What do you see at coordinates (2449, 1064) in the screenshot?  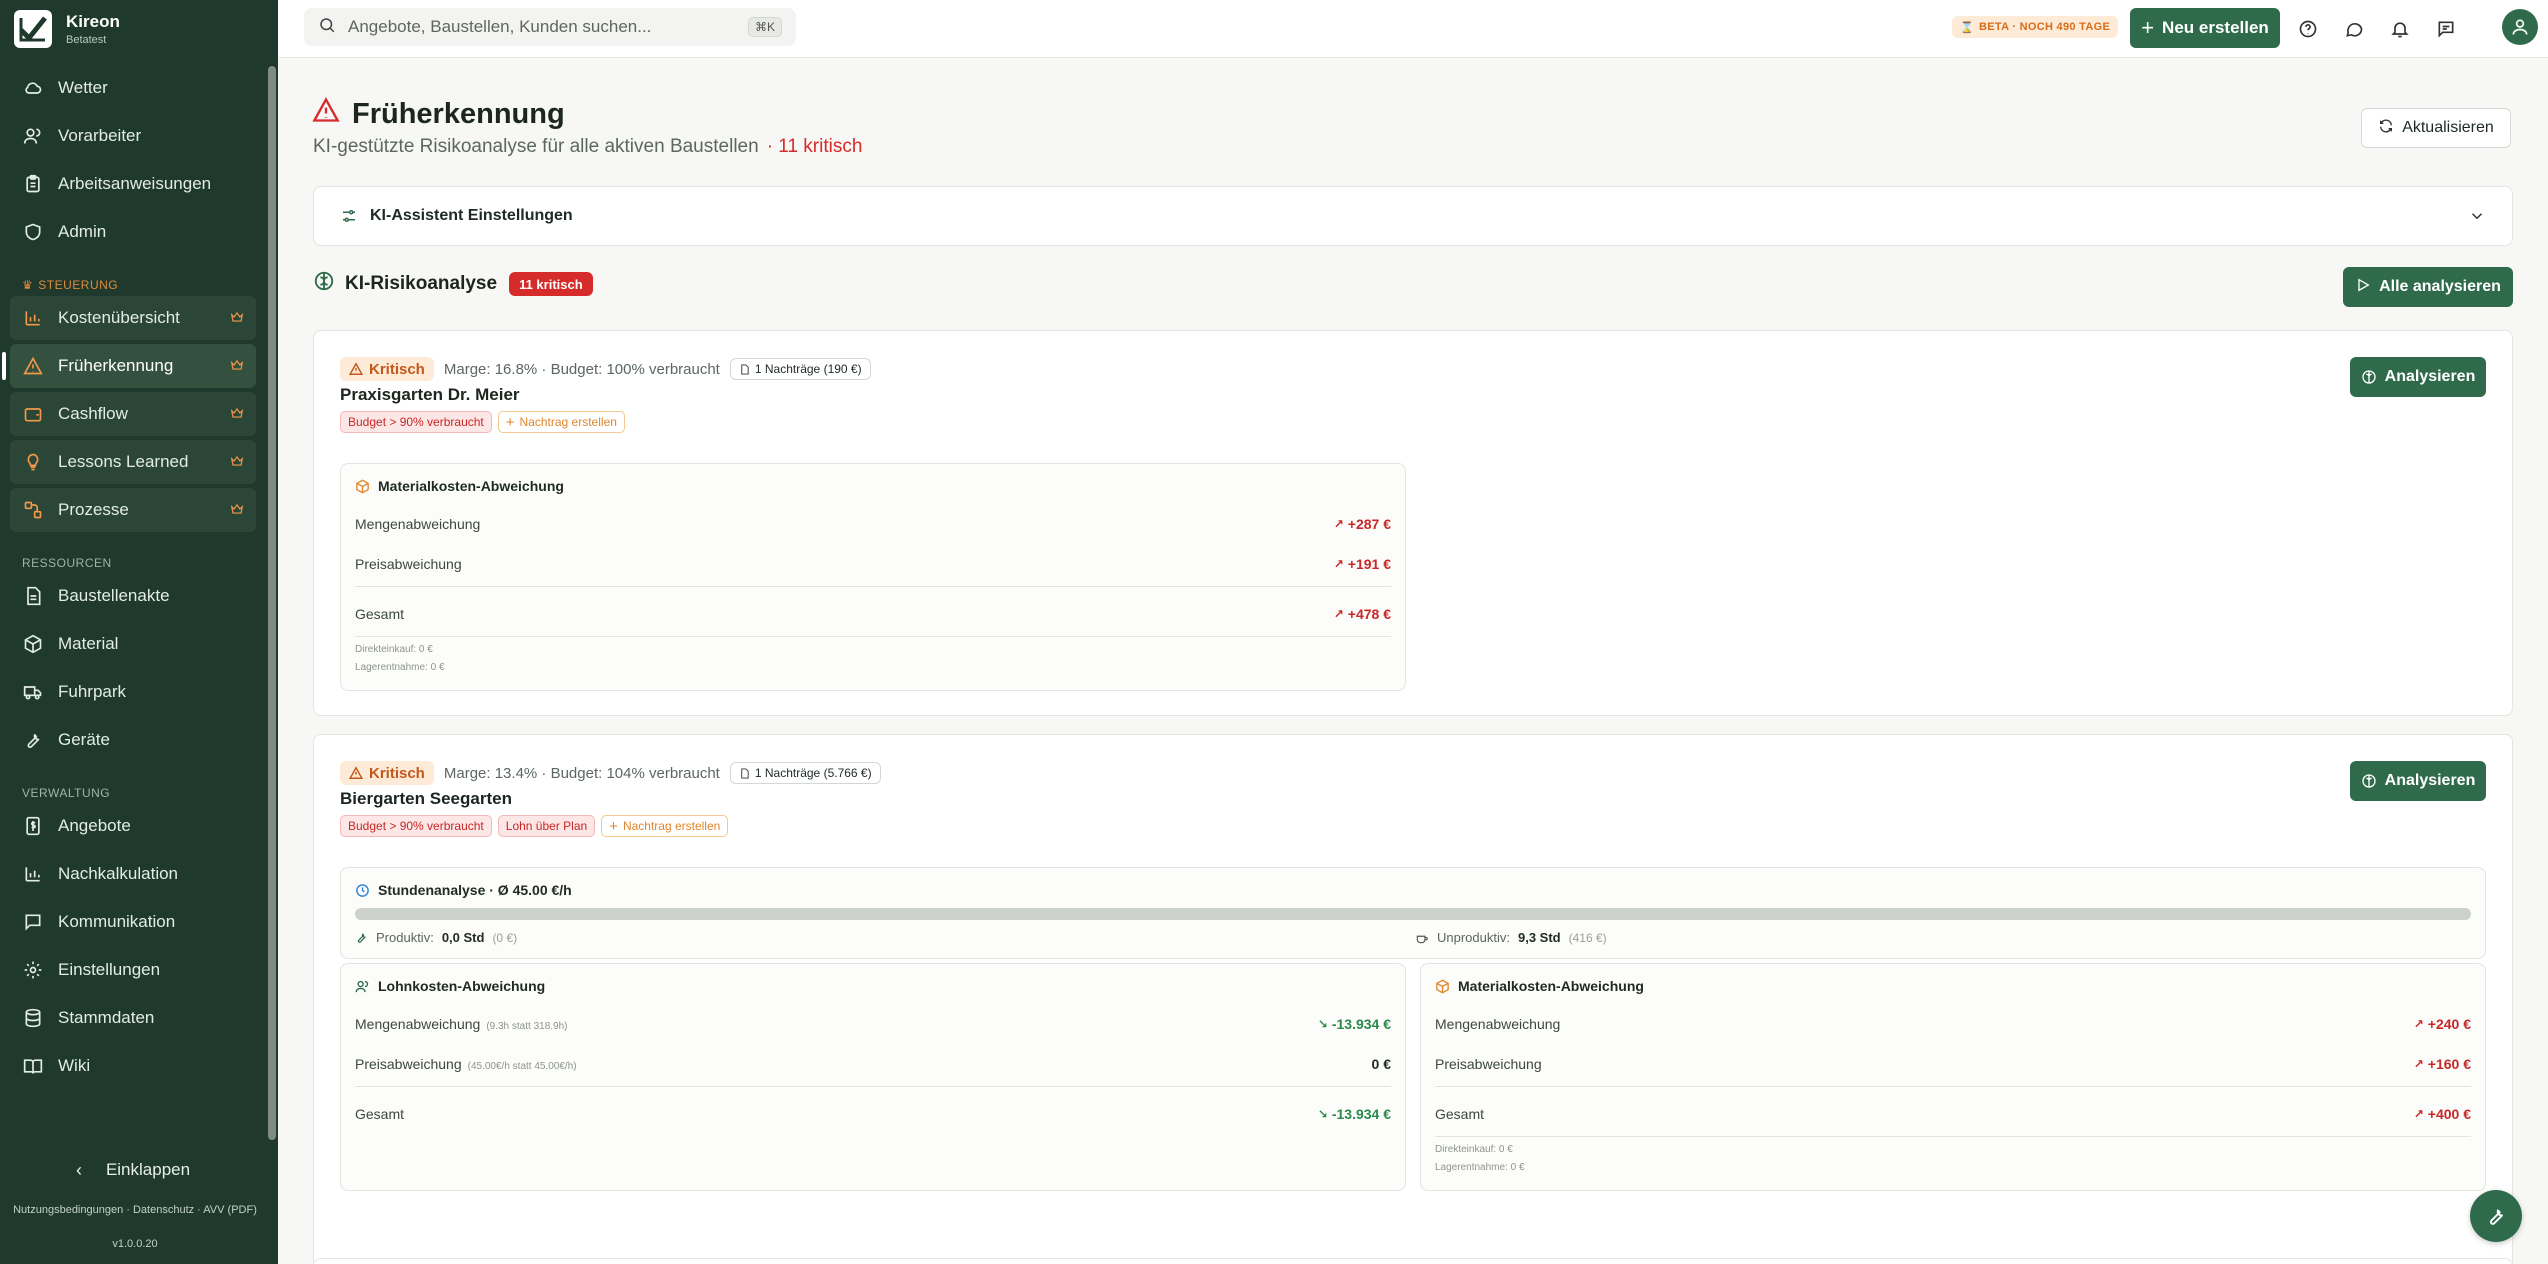 I see `row-value-text: +160 €` at bounding box center [2449, 1064].